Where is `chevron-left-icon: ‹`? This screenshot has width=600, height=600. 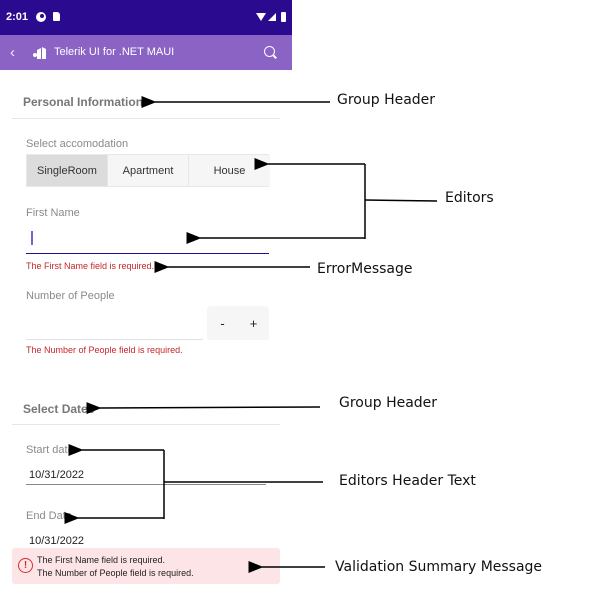
chevron-left-icon: ‹ is located at coordinates (12, 52).